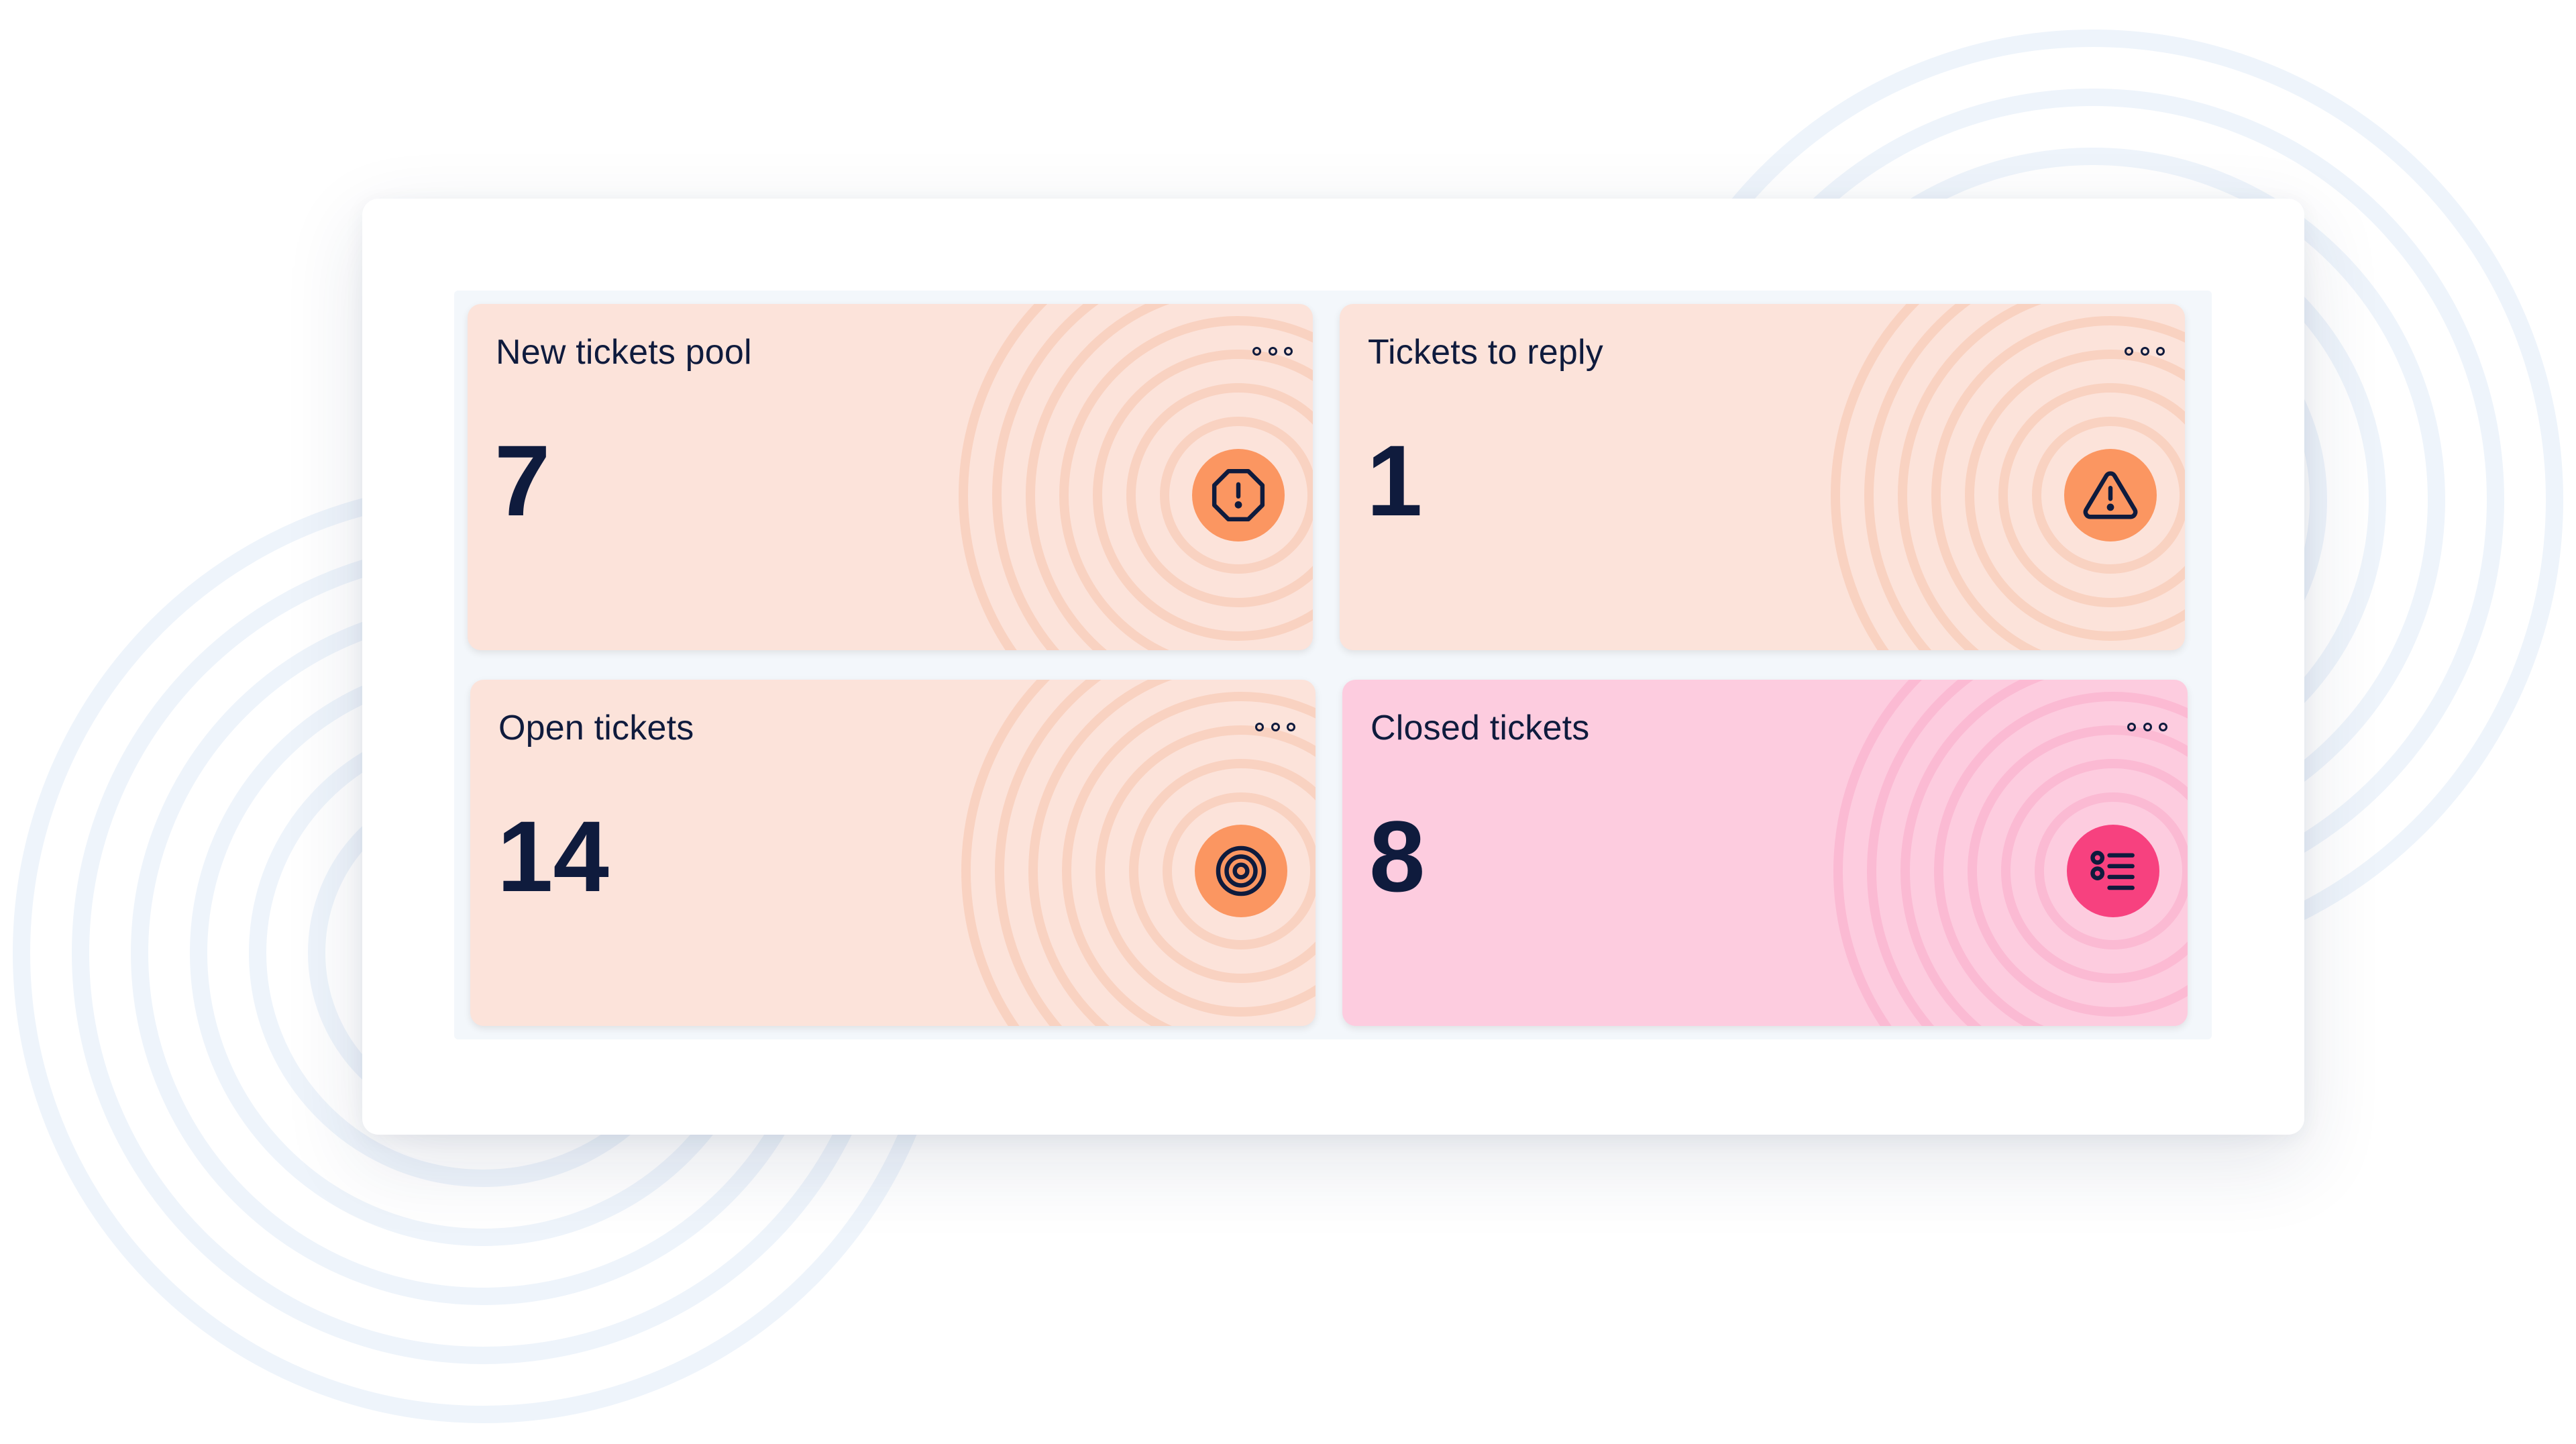  Describe the element at coordinates (596, 728) in the screenshot. I see `card-title: Open tickets` at that location.